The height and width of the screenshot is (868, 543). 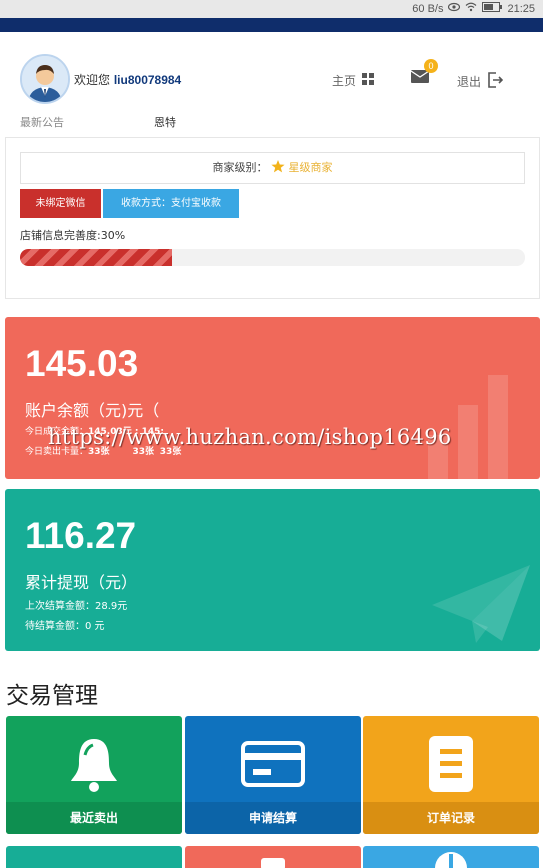 I want to click on tile-recent-sales: 最近卖出, so click(x=94, y=775).